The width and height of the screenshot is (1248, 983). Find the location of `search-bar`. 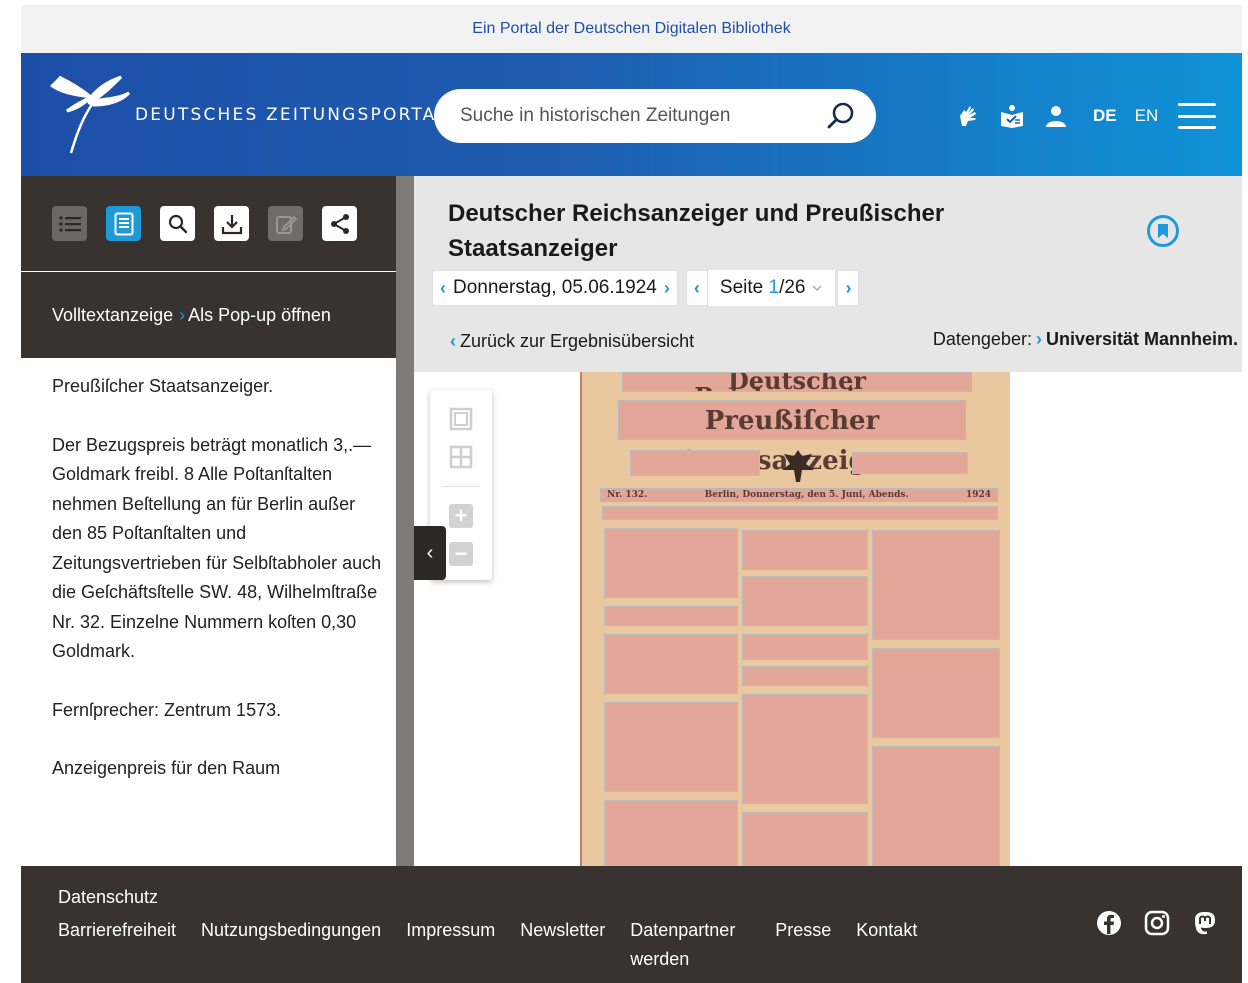

search-bar is located at coordinates (655, 116).